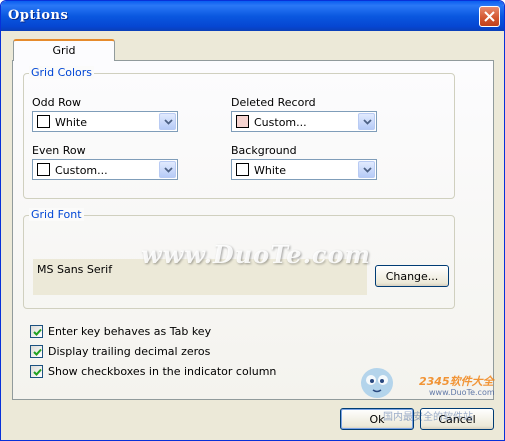 This screenshot has width=505, height=441. Describe the element at coordinates (71, 122) in the screenshot. I see `odd-row-value: White` at that location.